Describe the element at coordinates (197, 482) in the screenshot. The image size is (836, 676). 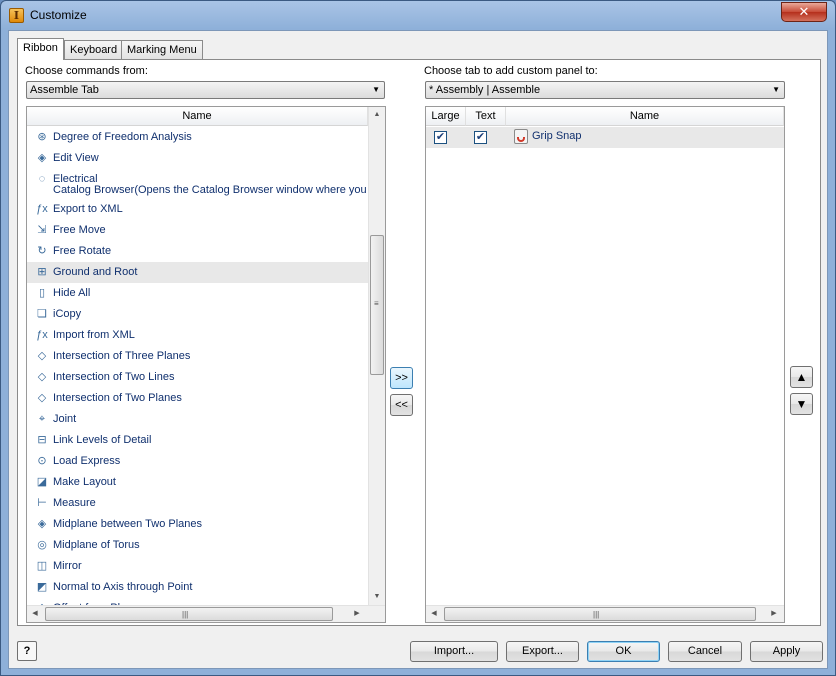
I see `list-item: ◪ Make Layout` at that location.